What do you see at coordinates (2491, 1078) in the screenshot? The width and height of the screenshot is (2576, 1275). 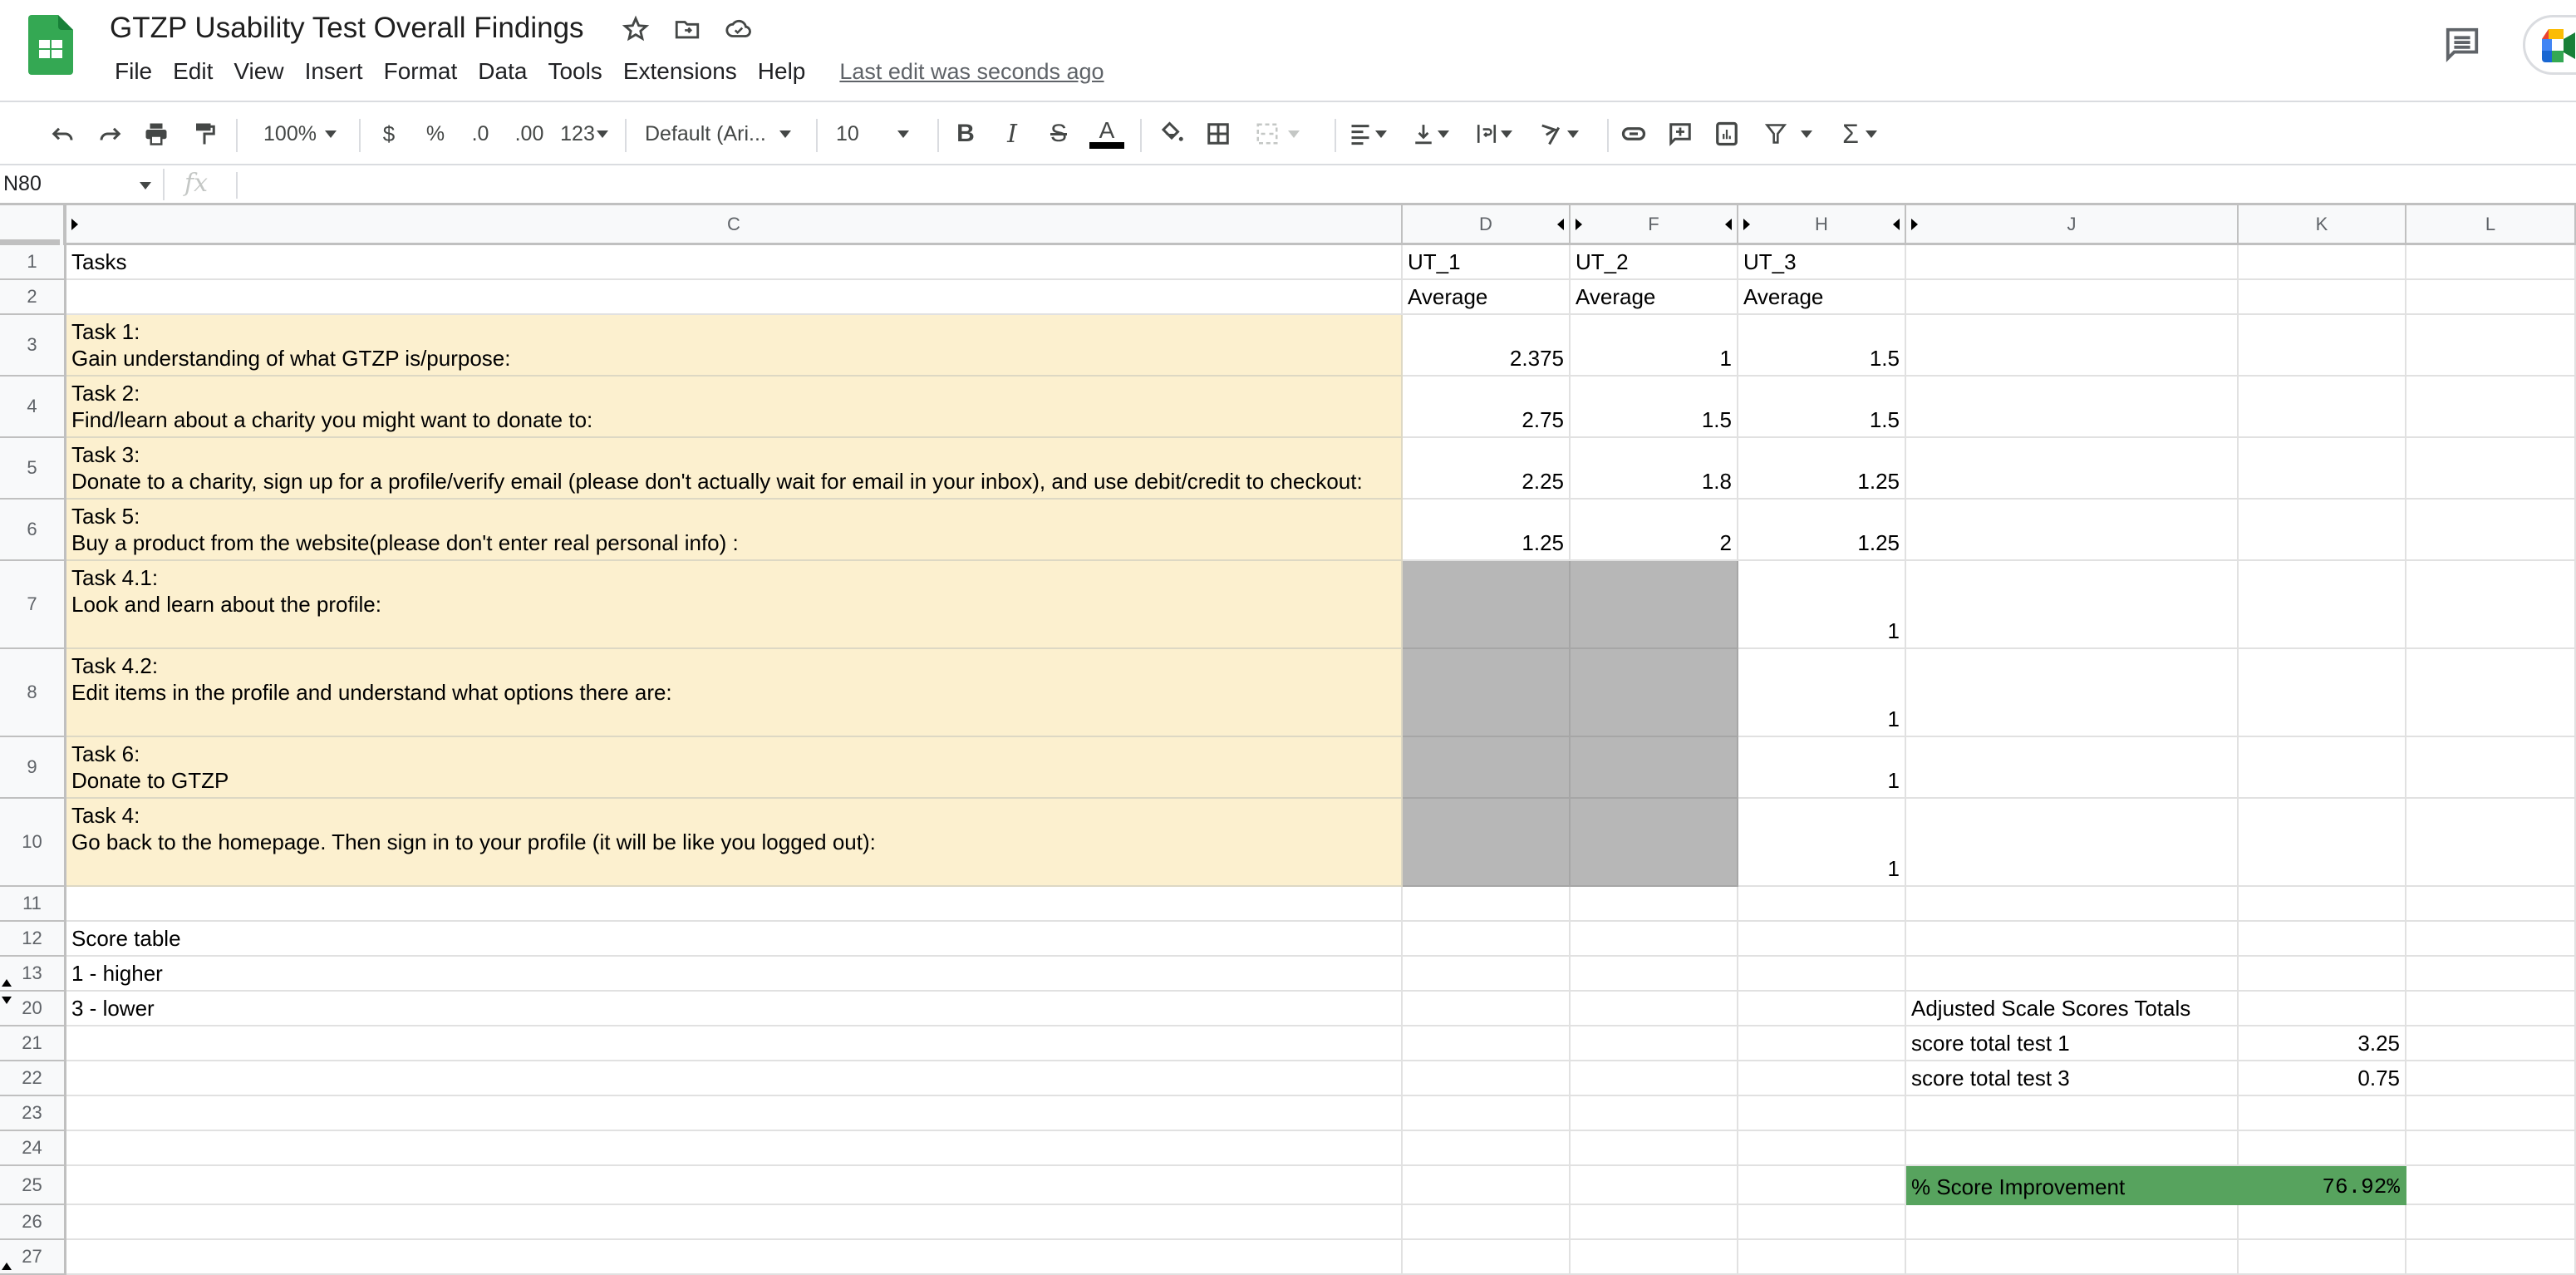 I see `cell-l22` at bounding box center [2491, 1078].